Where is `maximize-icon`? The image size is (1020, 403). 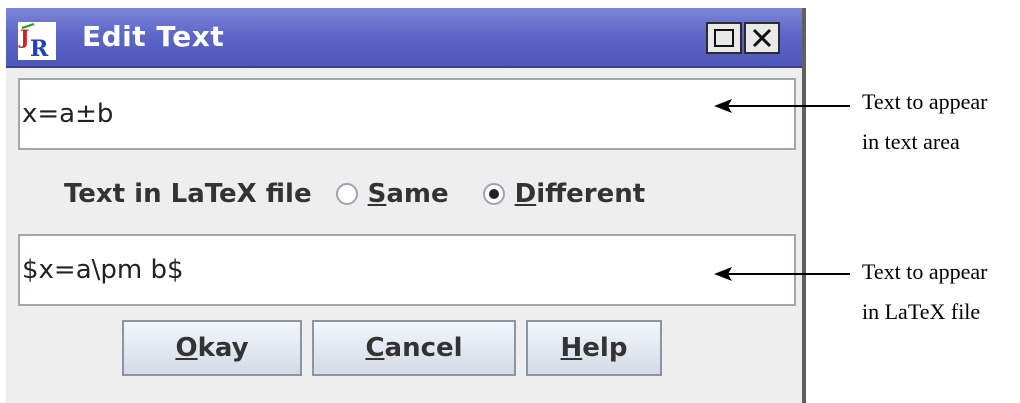 maximize-icon is located at coordinates (724, 38).